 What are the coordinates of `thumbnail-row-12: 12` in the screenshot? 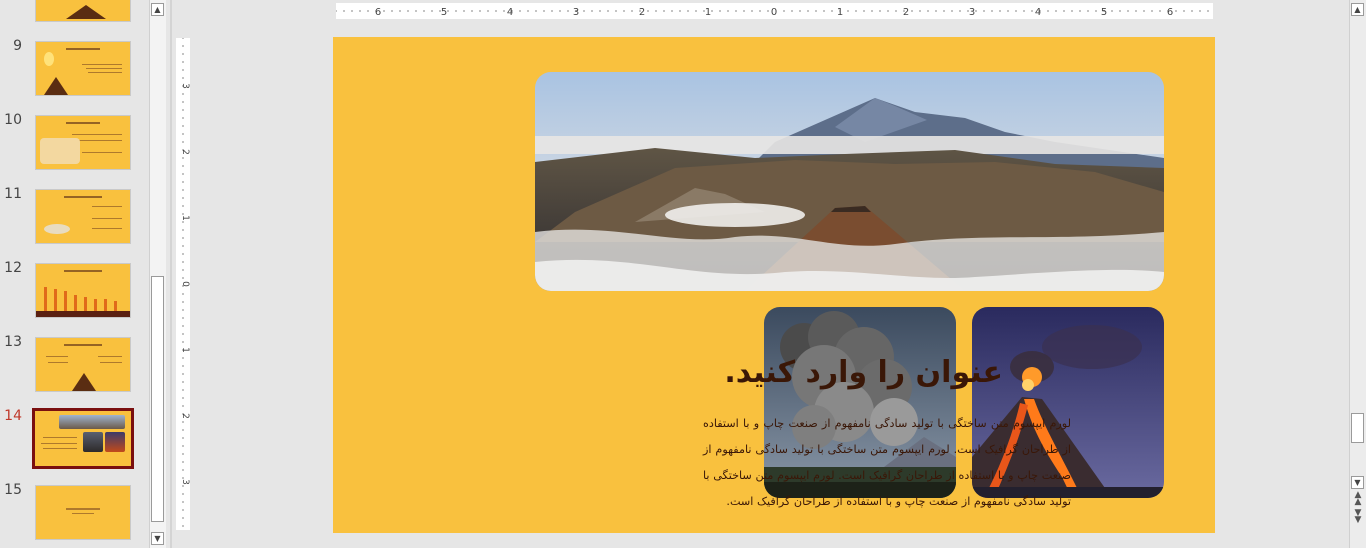 It's located at (74, 290).